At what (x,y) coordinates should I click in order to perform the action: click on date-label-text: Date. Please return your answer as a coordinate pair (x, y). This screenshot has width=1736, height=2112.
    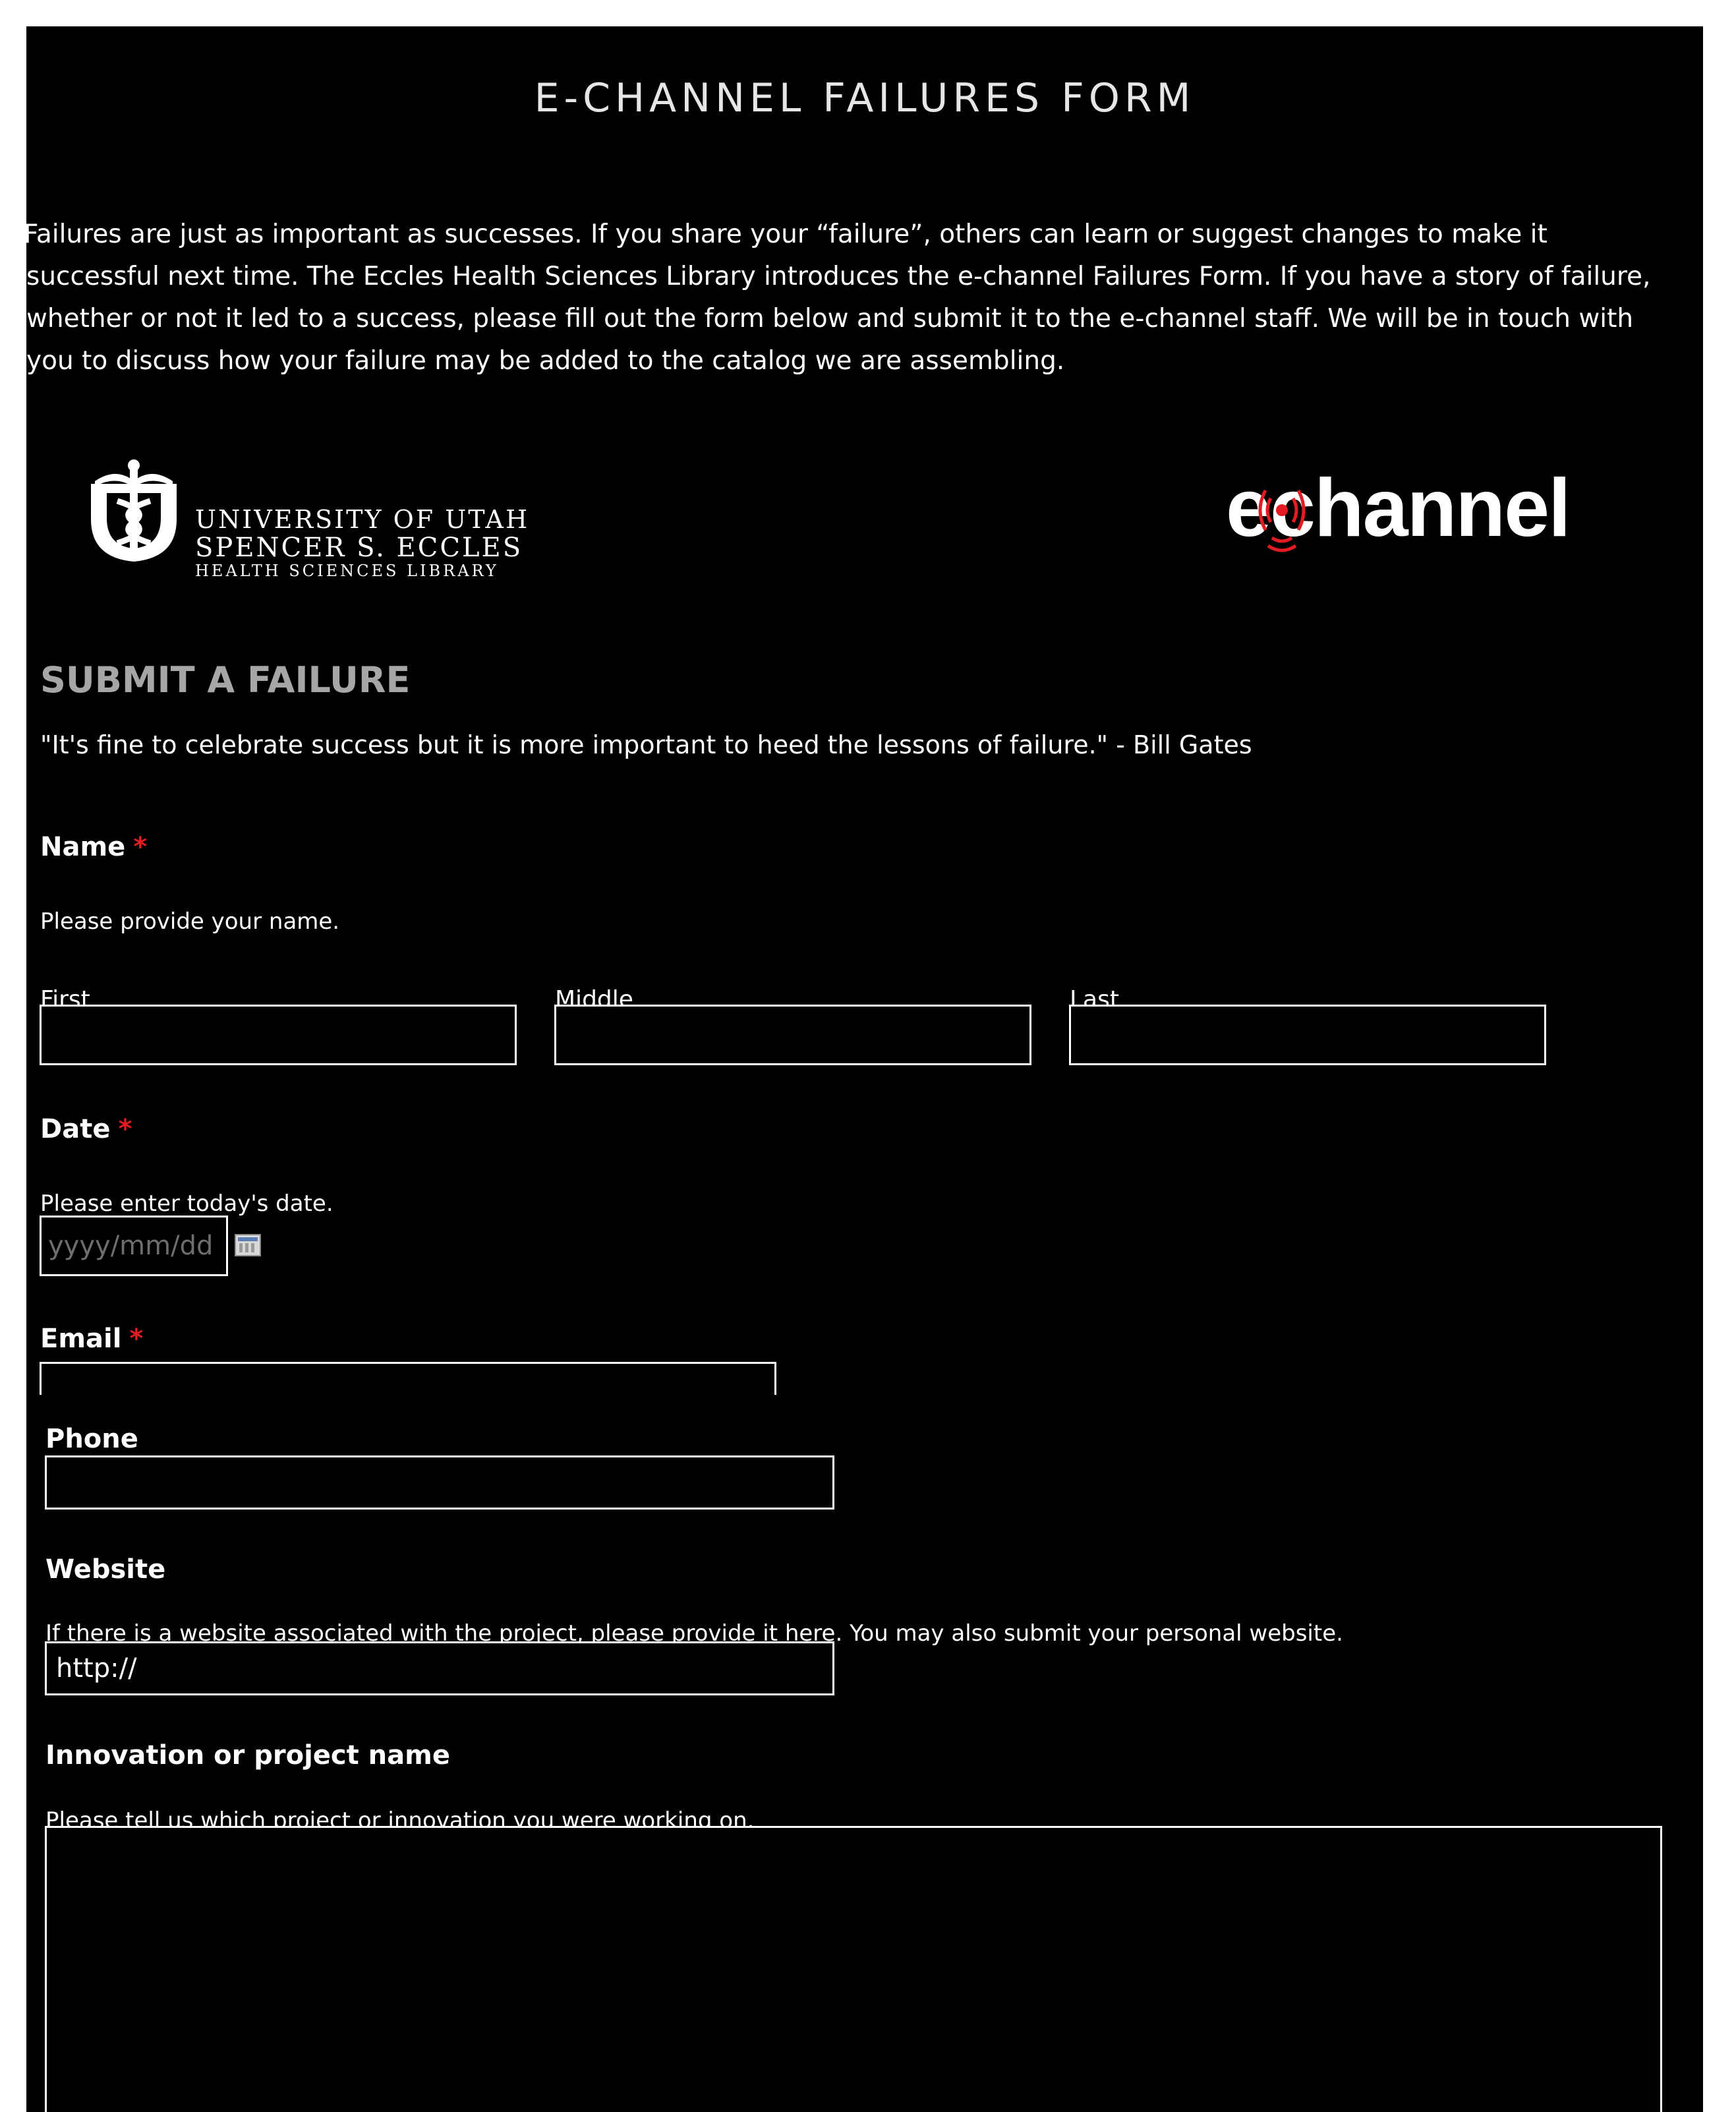
    Looking at the image, I should click on (75, 1129).